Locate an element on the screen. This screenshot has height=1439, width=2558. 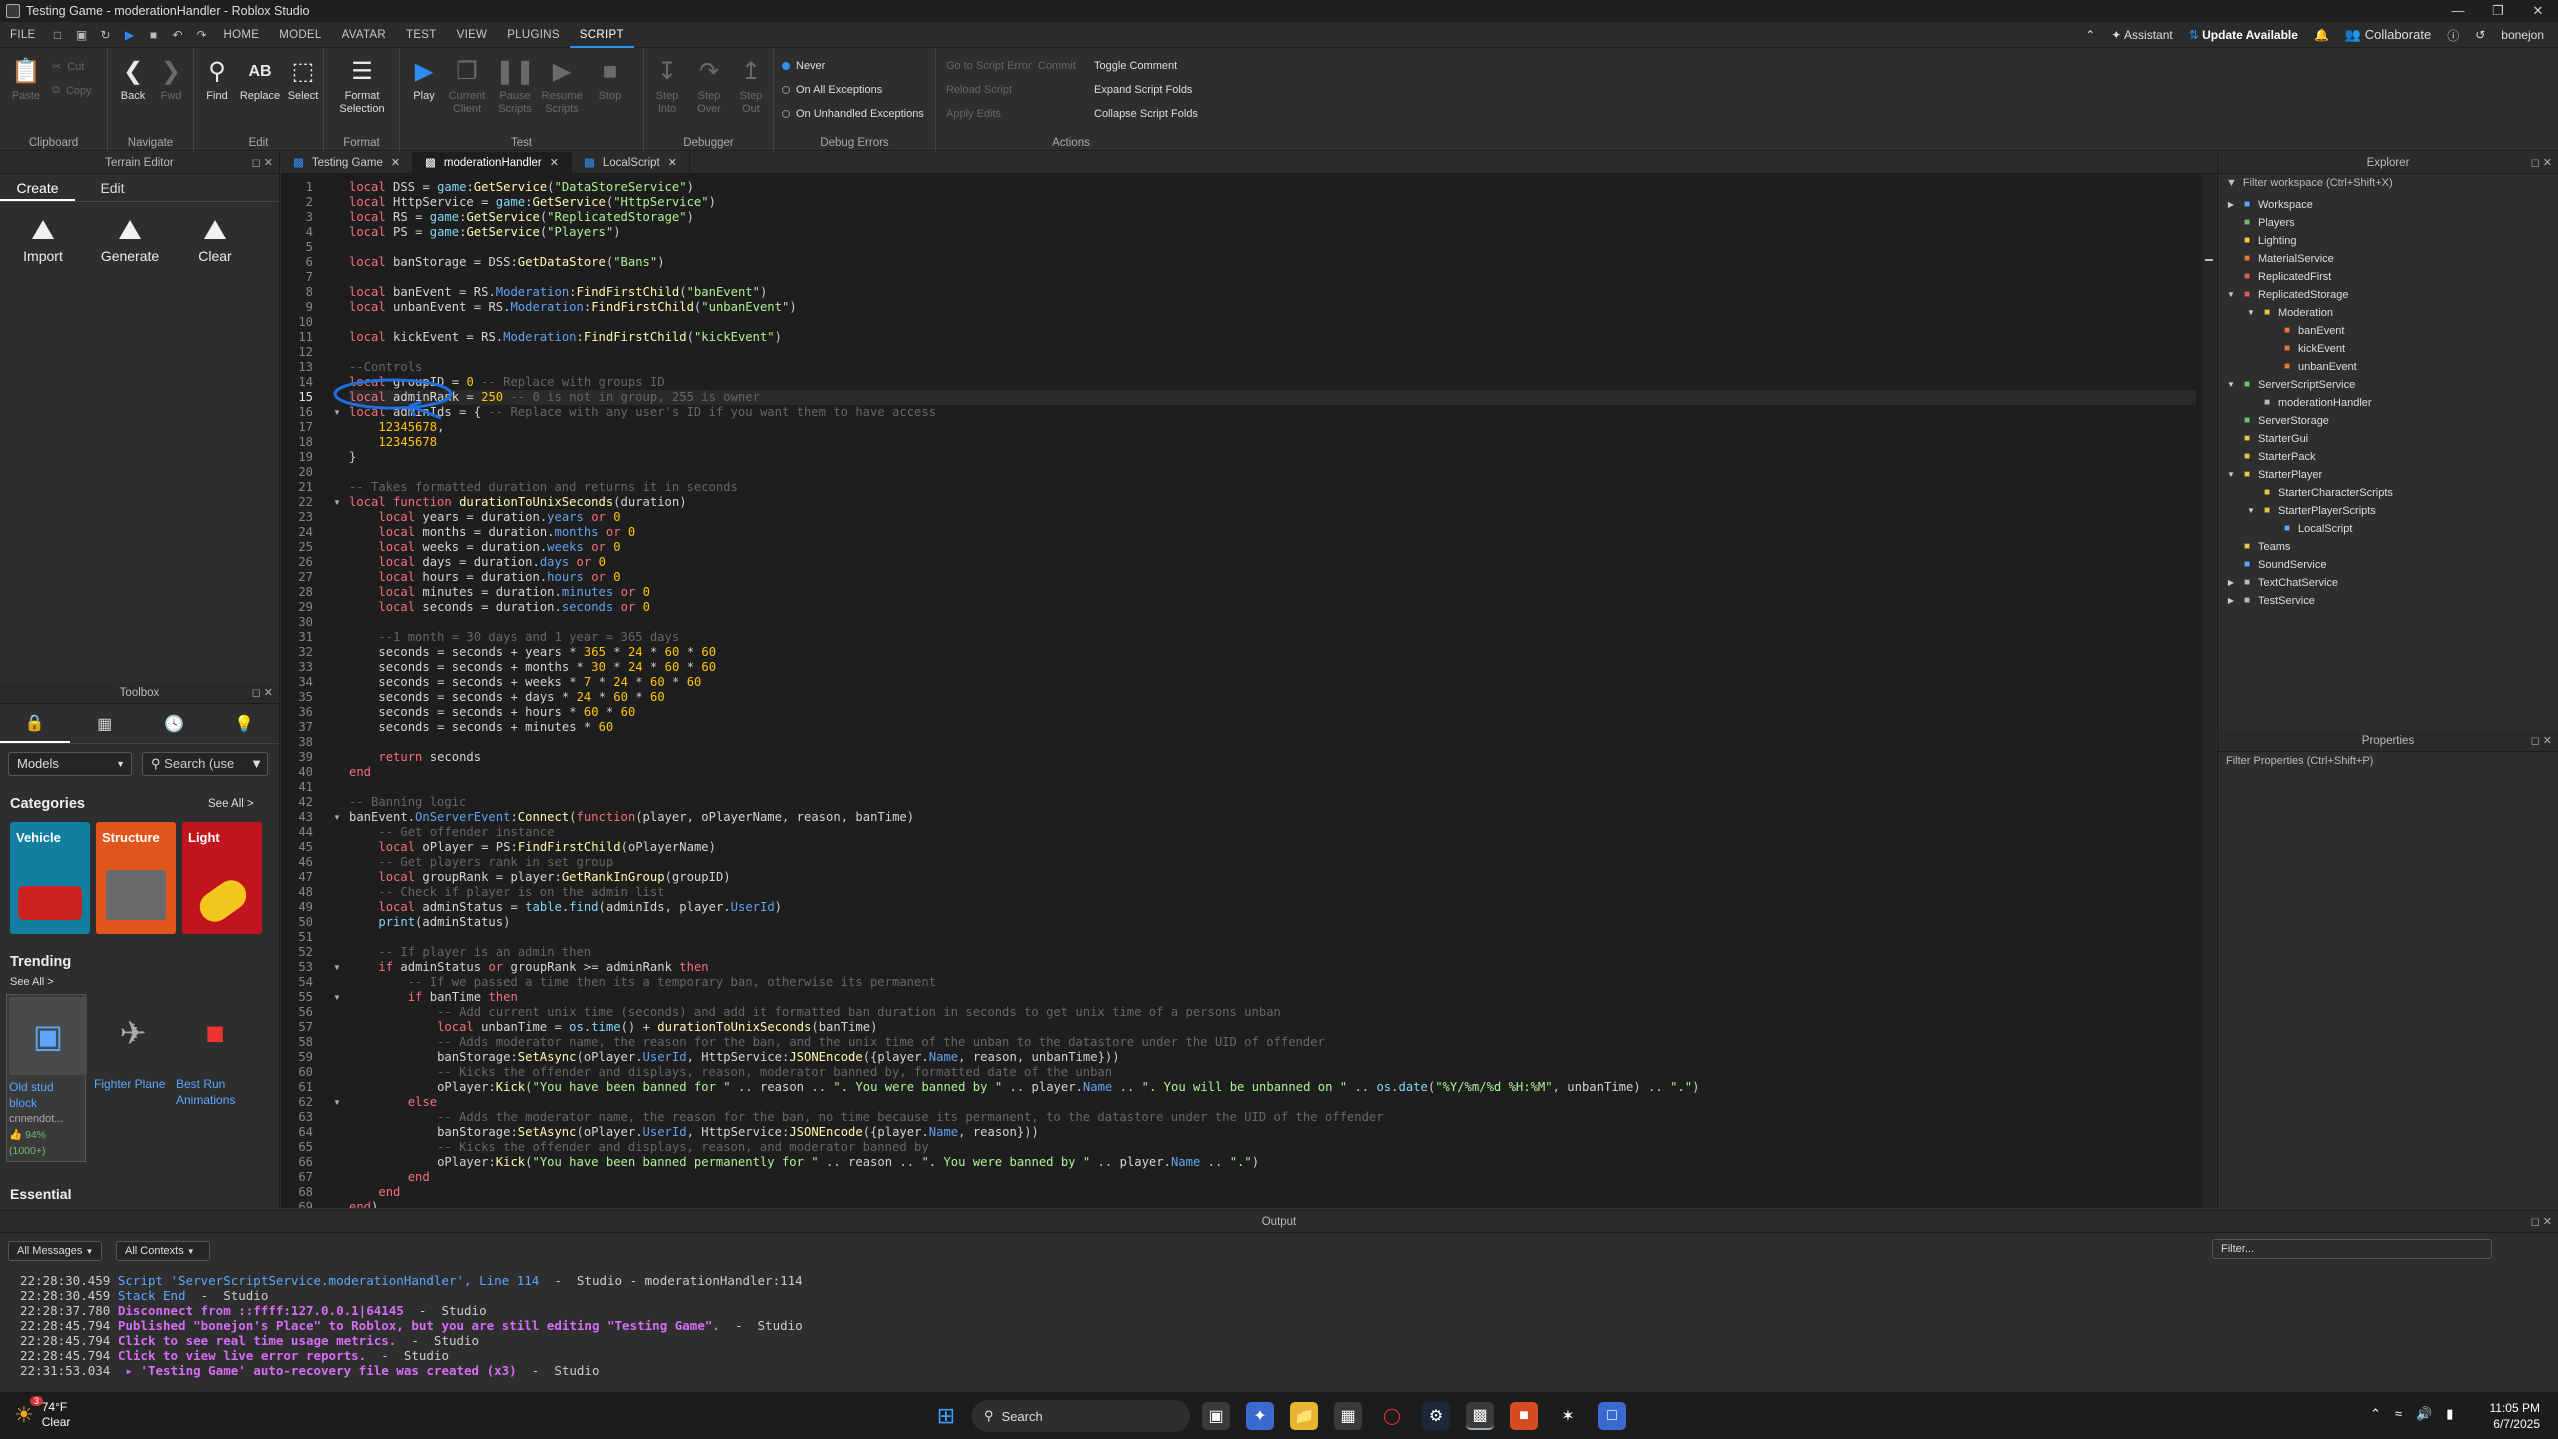
models-dropdown: Models ▼ is located at coordinates (70, 764).